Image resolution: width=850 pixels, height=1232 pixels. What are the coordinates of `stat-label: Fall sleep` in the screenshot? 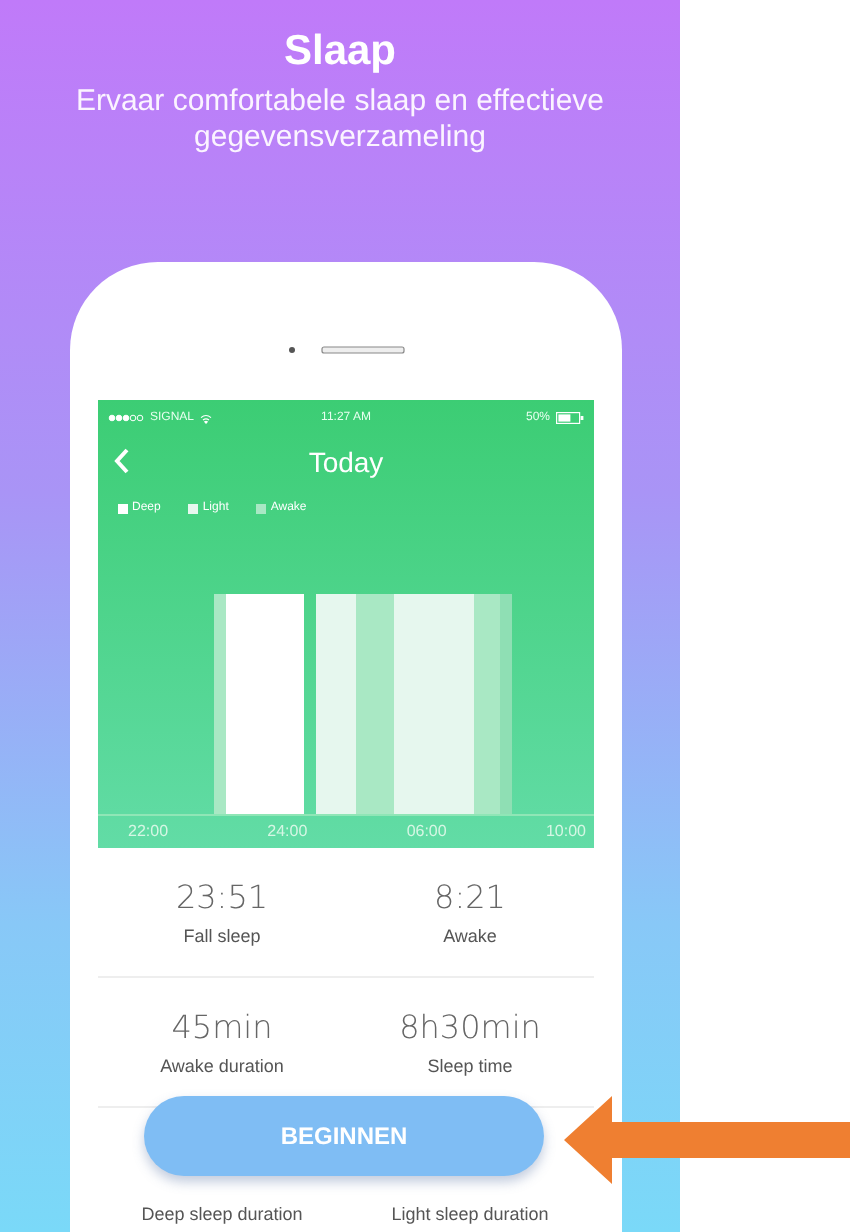 It's located at (222, 936).